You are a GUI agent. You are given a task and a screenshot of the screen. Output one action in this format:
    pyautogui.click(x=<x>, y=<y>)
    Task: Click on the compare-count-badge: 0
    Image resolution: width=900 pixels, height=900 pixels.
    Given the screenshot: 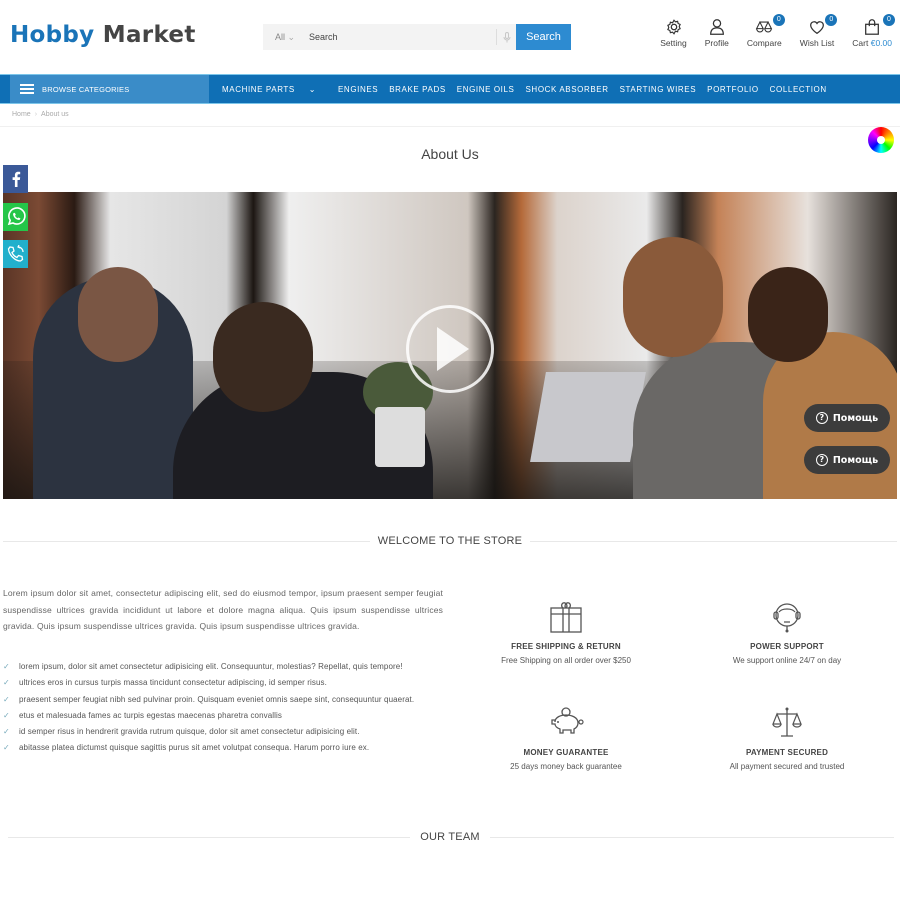 What is the action you would take?
    pyautogui.click(x=778, y=20)
    